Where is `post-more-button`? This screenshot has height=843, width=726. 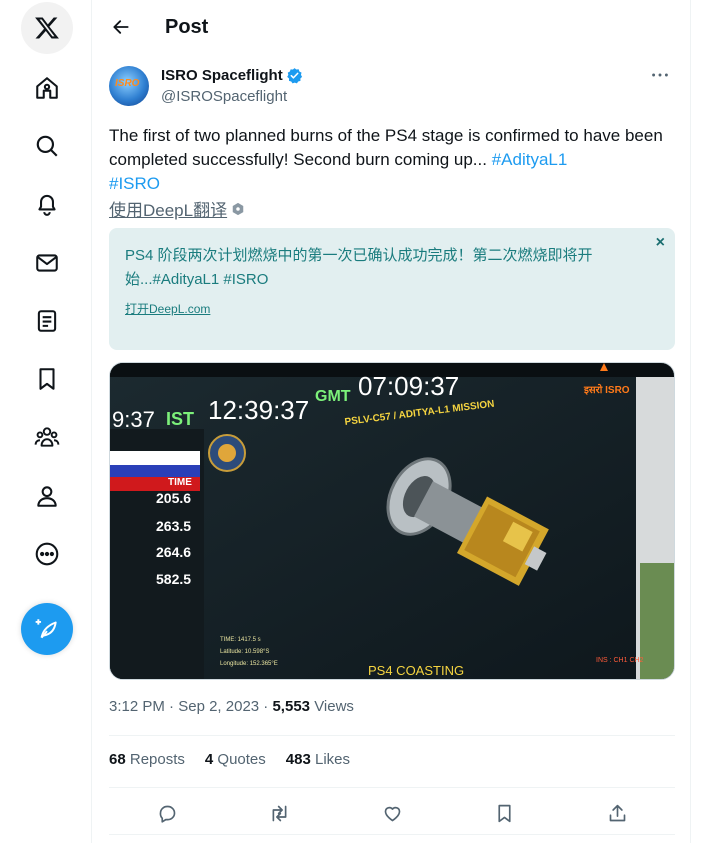
post-more-button is located at coordinates (660, 75).